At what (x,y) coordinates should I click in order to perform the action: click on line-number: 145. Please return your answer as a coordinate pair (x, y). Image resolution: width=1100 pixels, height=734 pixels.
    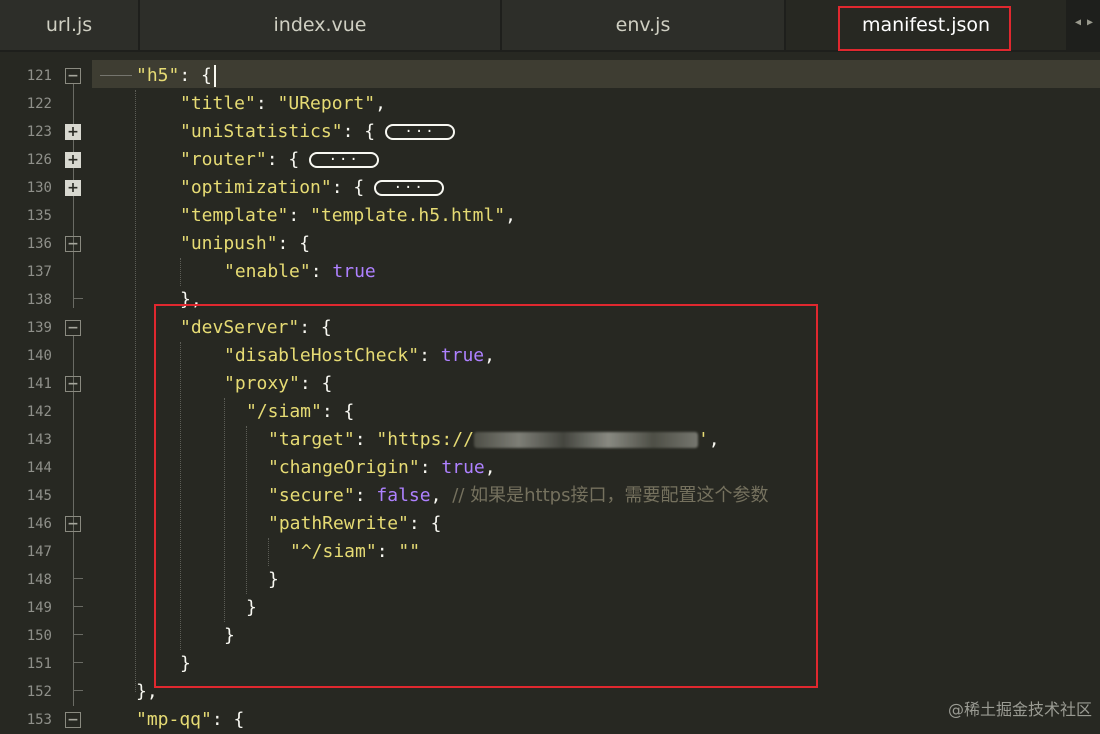
    Looking at the image, I should click on (39, 496).